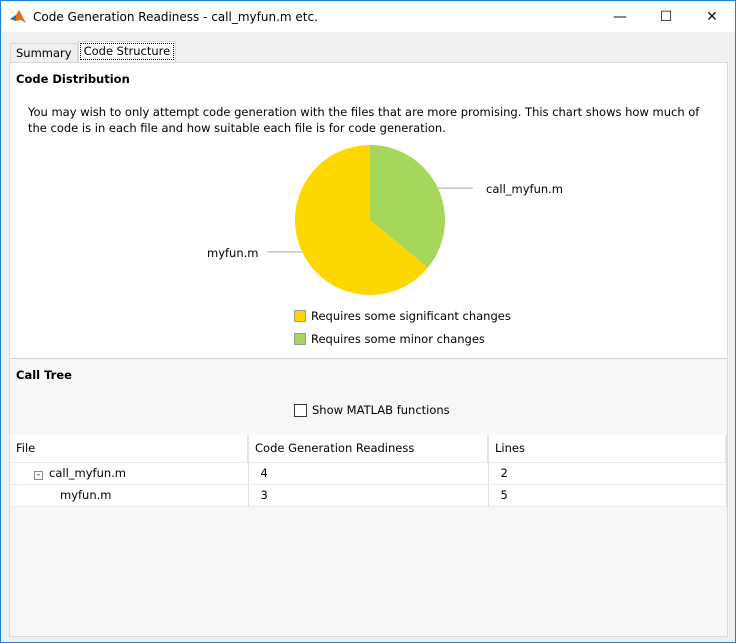  What do you see at coordinates (525, 189) in the screenshot?
I see `slice-label-call-myfun: call_myfun.m` at bounding box center [525, 189].